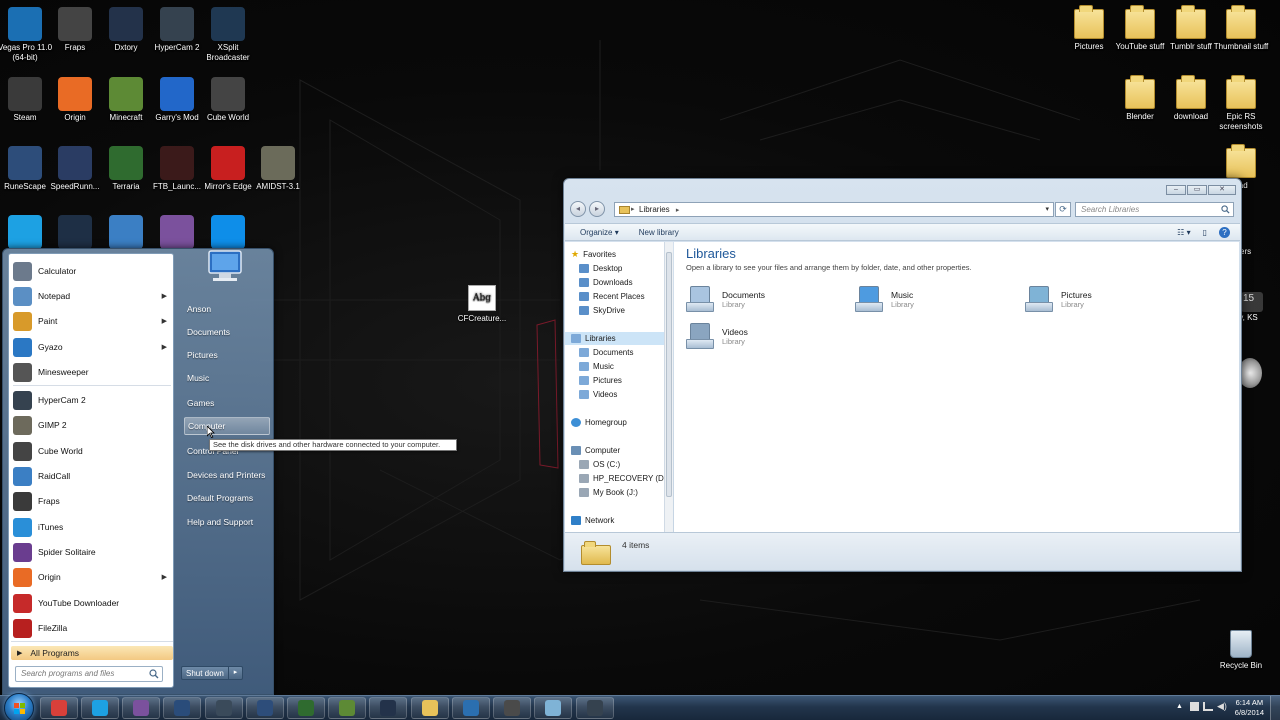  I want to click on desktop-shortcut: Tumblr stuff, so click(1191, 28).